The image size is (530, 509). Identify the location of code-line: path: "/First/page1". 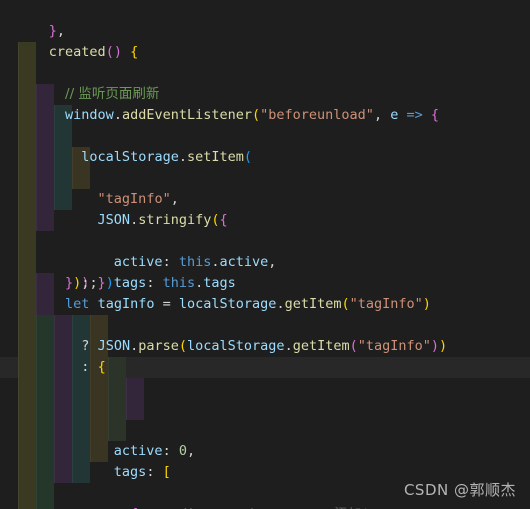
(265, 409).